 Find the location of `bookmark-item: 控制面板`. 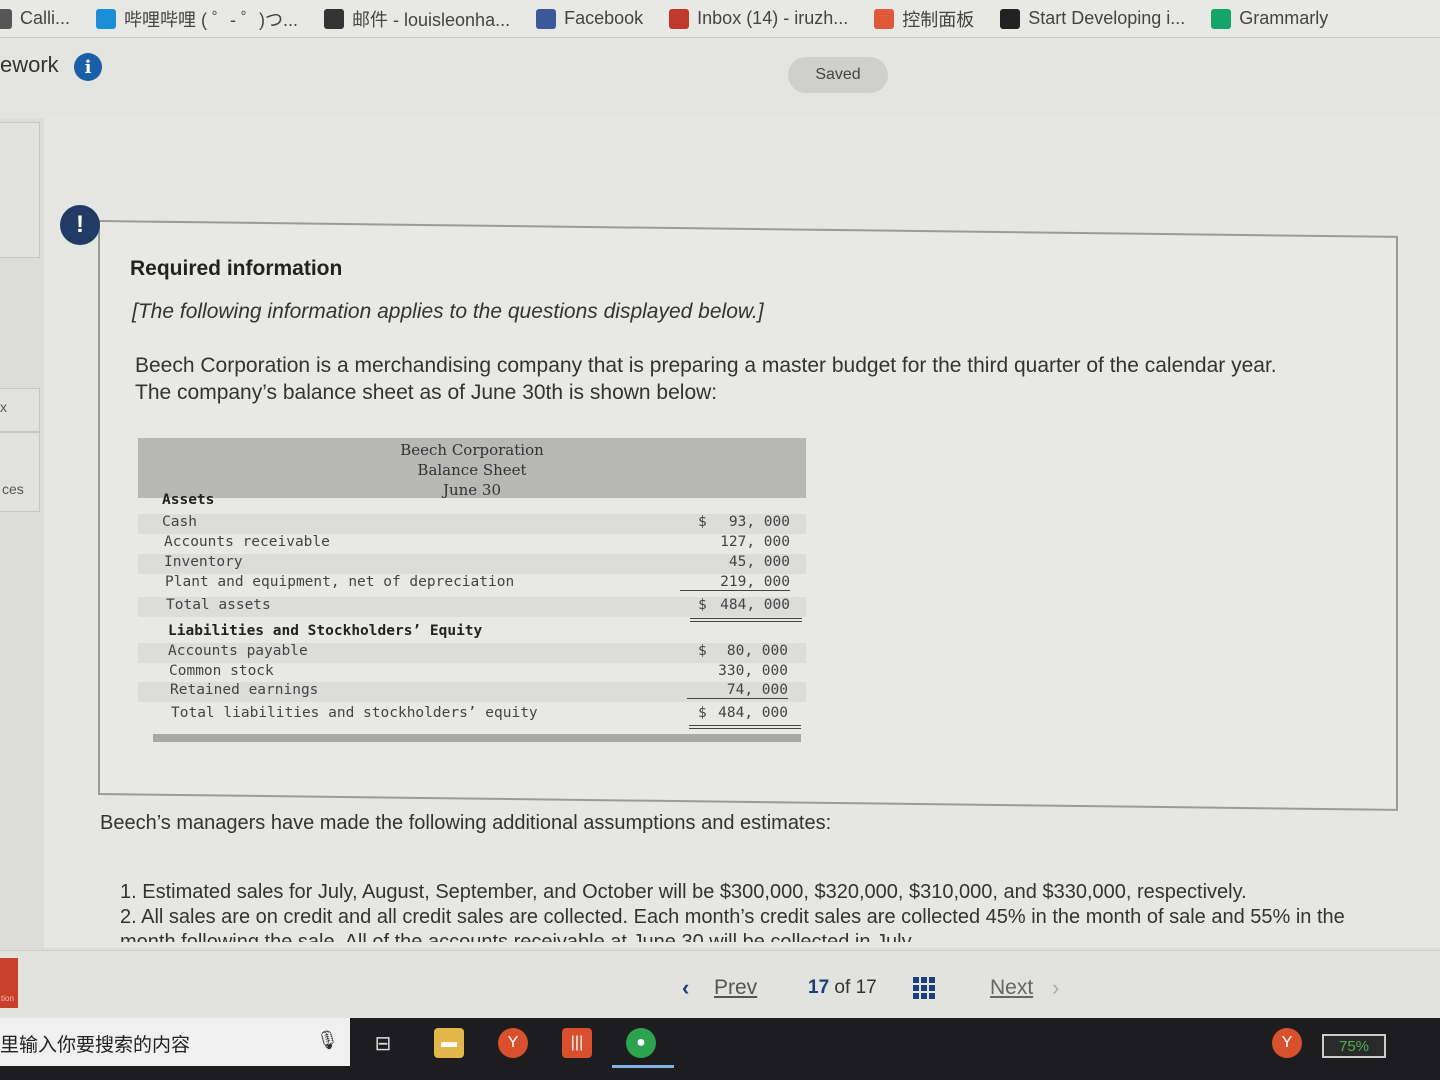

bookmark-item: 控制面板 is located at coordinates (924, 19).